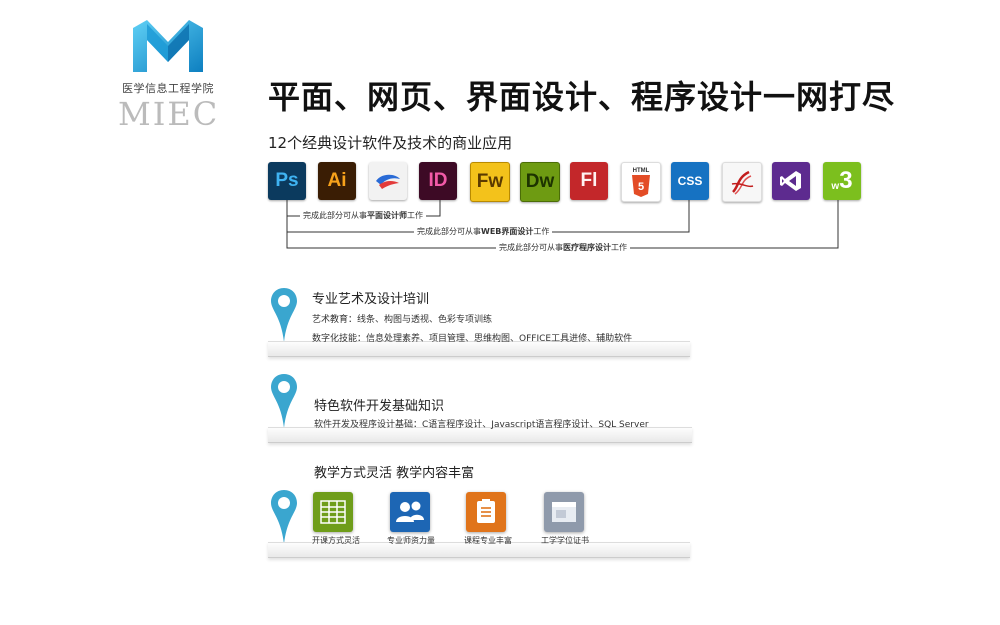 The width and height of the screenshot is (1000, 625). What do you see at coordinates (564, 512) in the screenshot?
I see `certificate-icon` at bounding box center [564, 512].